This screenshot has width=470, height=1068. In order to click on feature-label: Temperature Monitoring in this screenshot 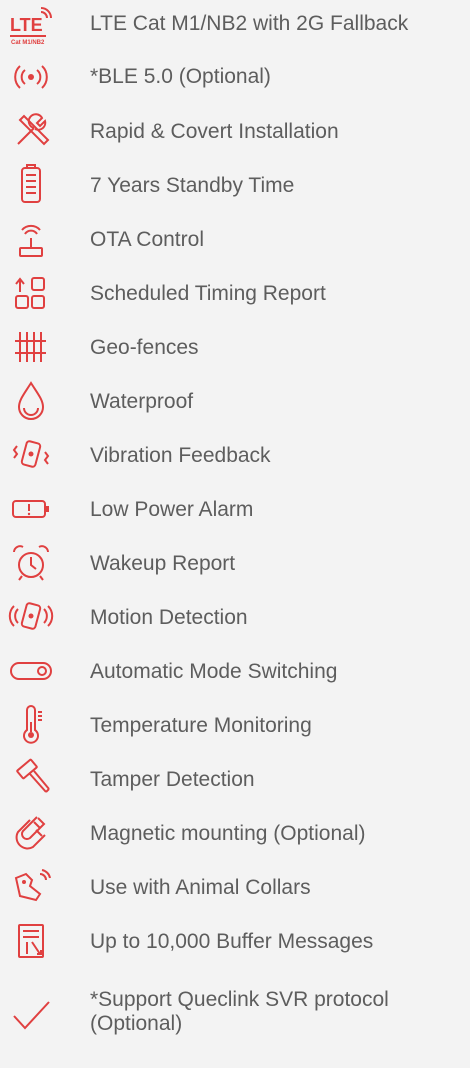, I will do `click(201, 725)`.